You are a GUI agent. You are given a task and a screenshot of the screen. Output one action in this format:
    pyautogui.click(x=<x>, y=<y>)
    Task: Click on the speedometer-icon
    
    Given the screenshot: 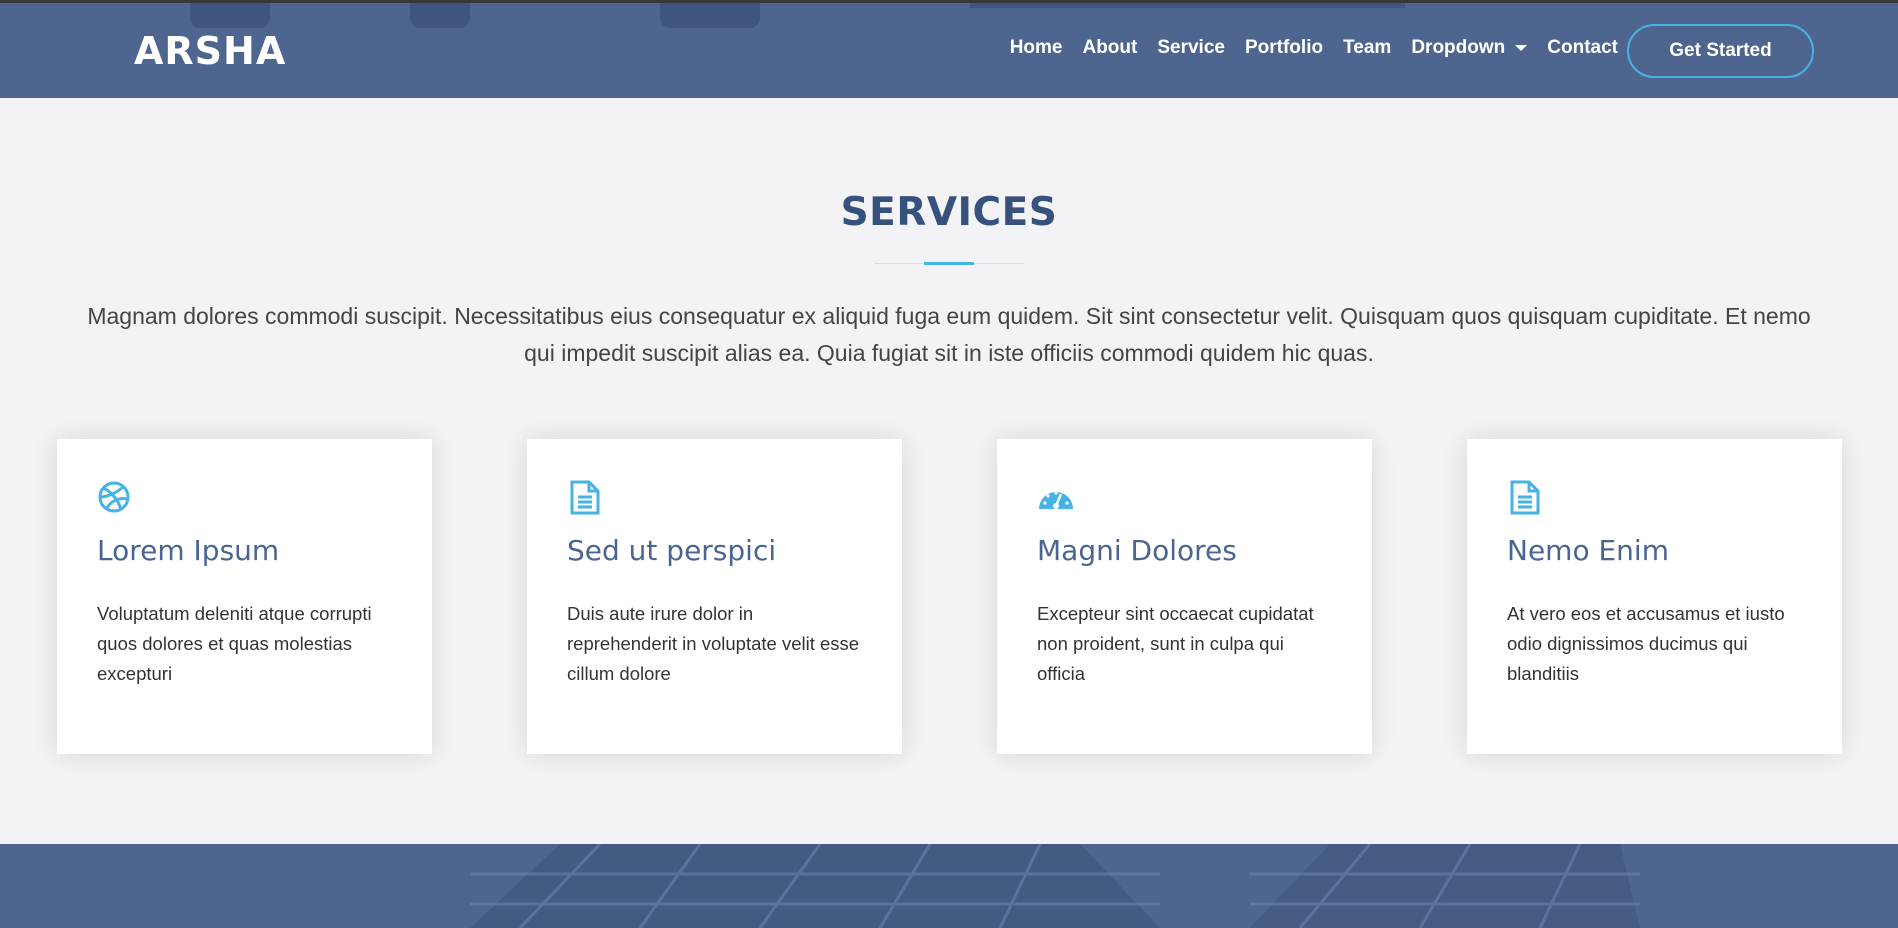 What is the action you would take?
    pyautogui.click(x=1055, y=497)
    